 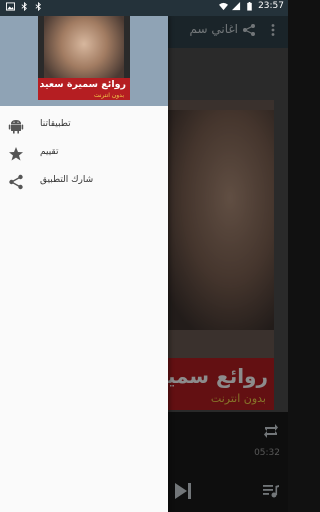 What do you see at coordinates (10, 6) in the screenshot?
I see `gallery-icon` at bounding box center [10, 6].